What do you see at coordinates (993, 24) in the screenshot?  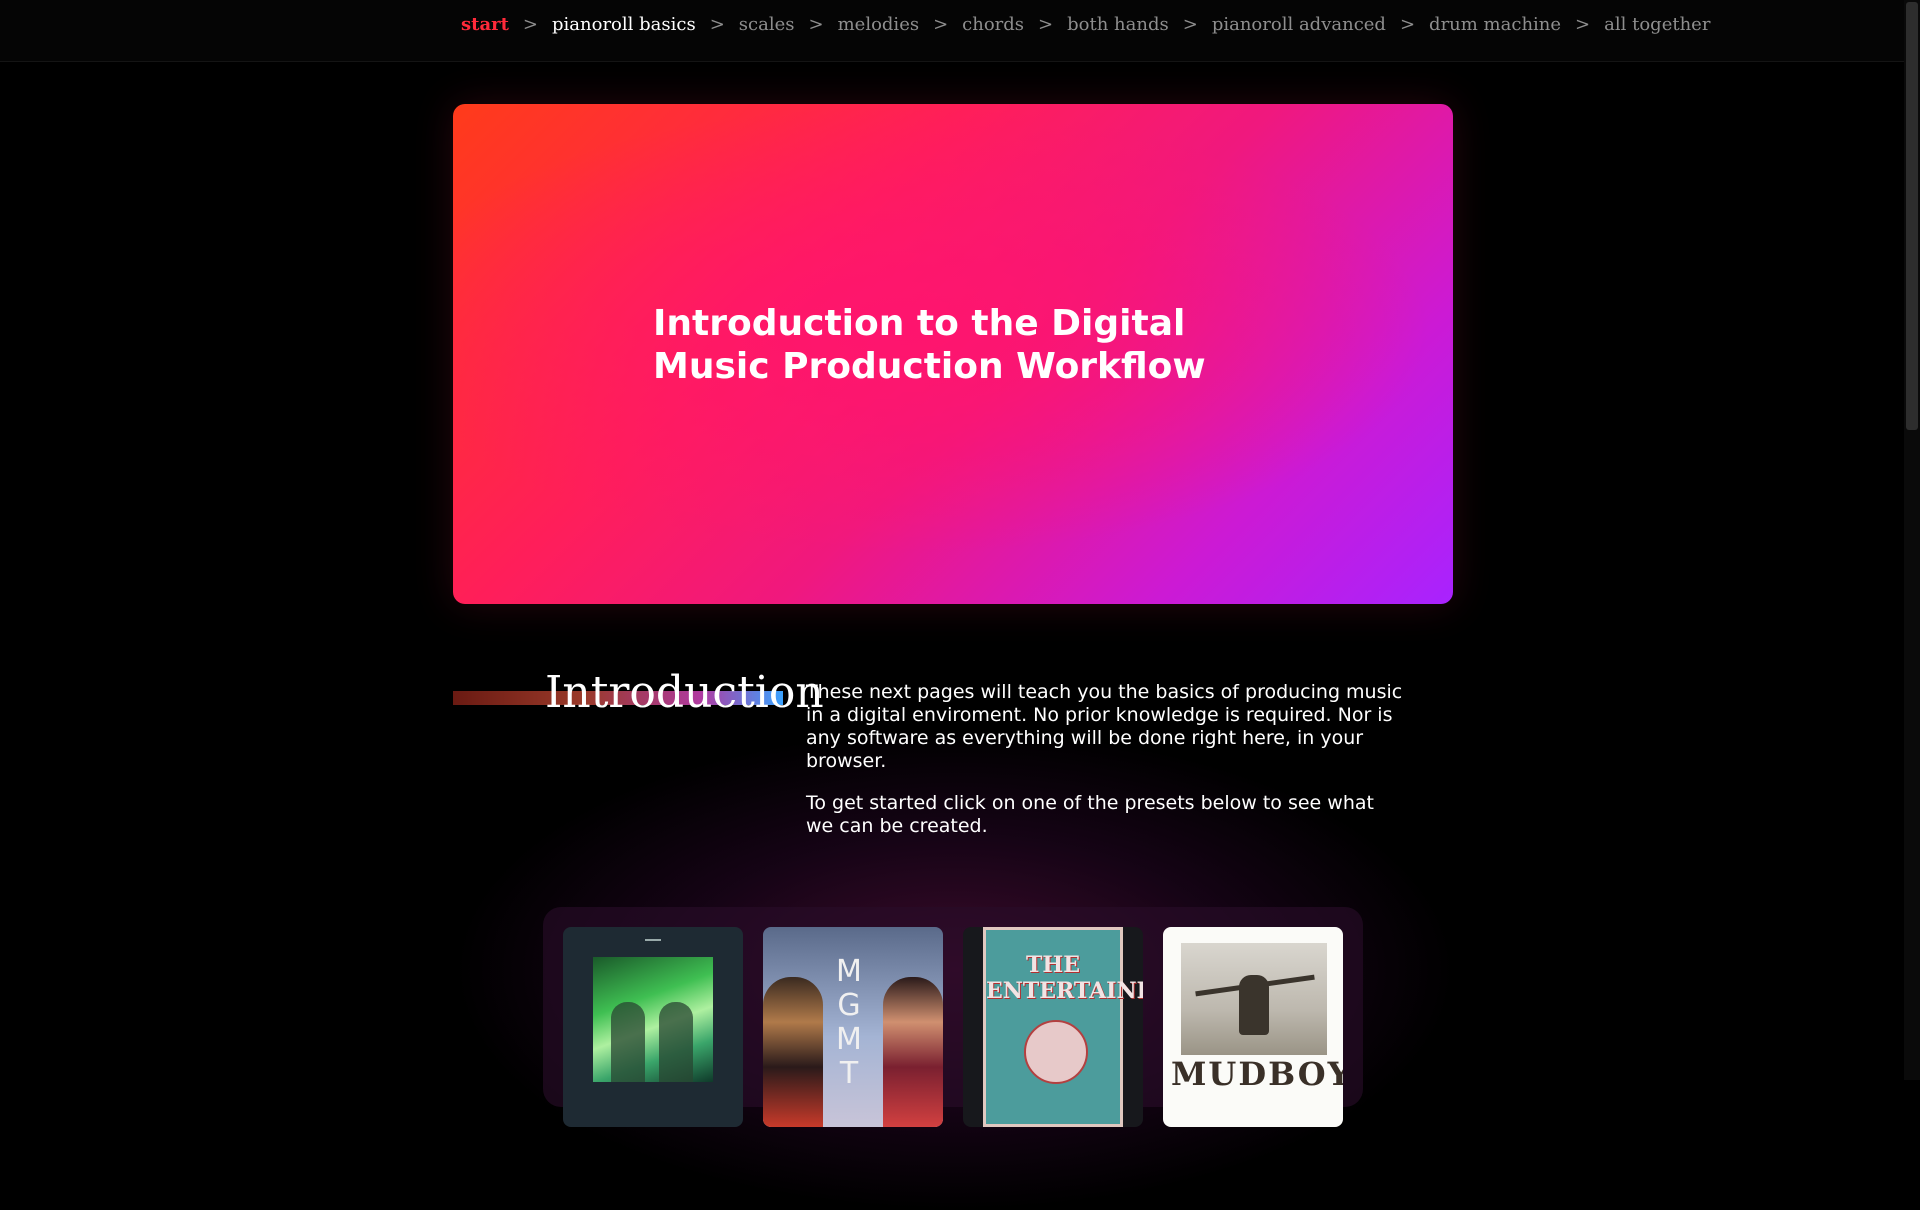 I see `nav-item-chords: chords` at bounding box center [993, 24].